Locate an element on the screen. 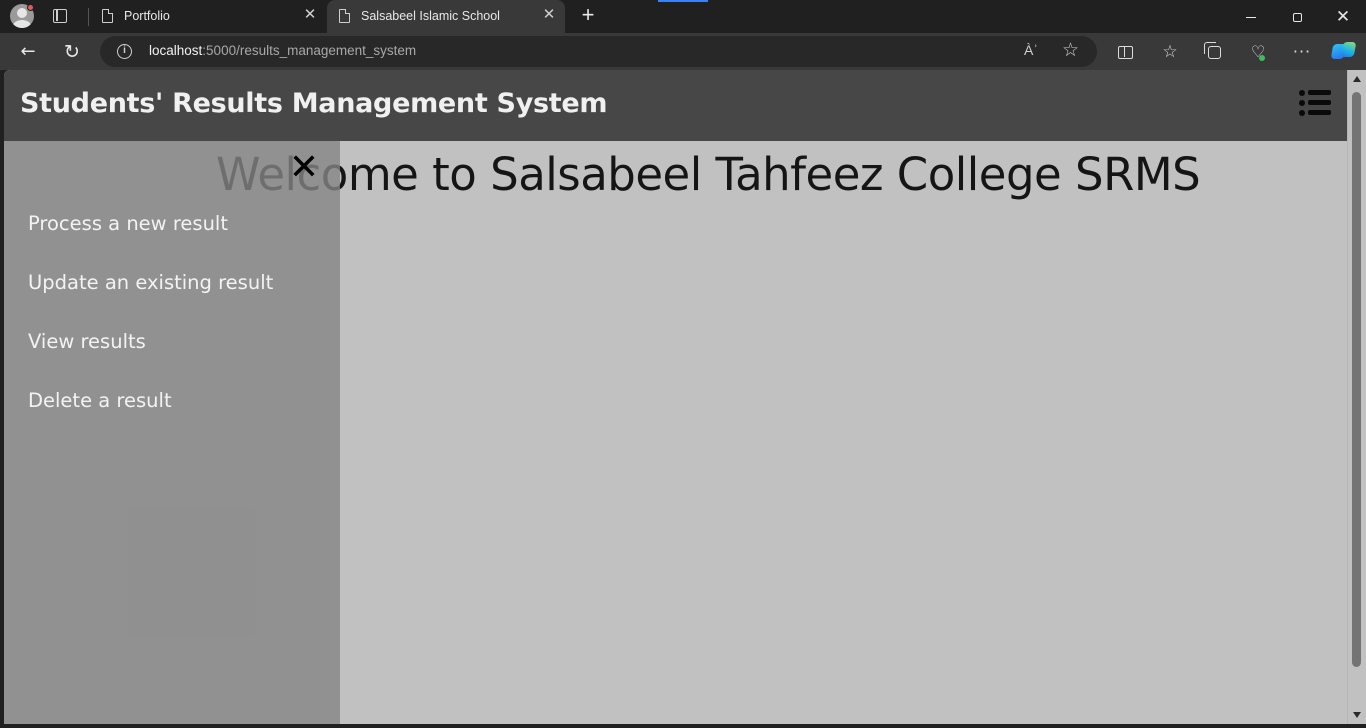 The width and height of the screenshot is (1366, 728). url-text: localhost:5000/results_management_system is located at coordinates (282, 50).